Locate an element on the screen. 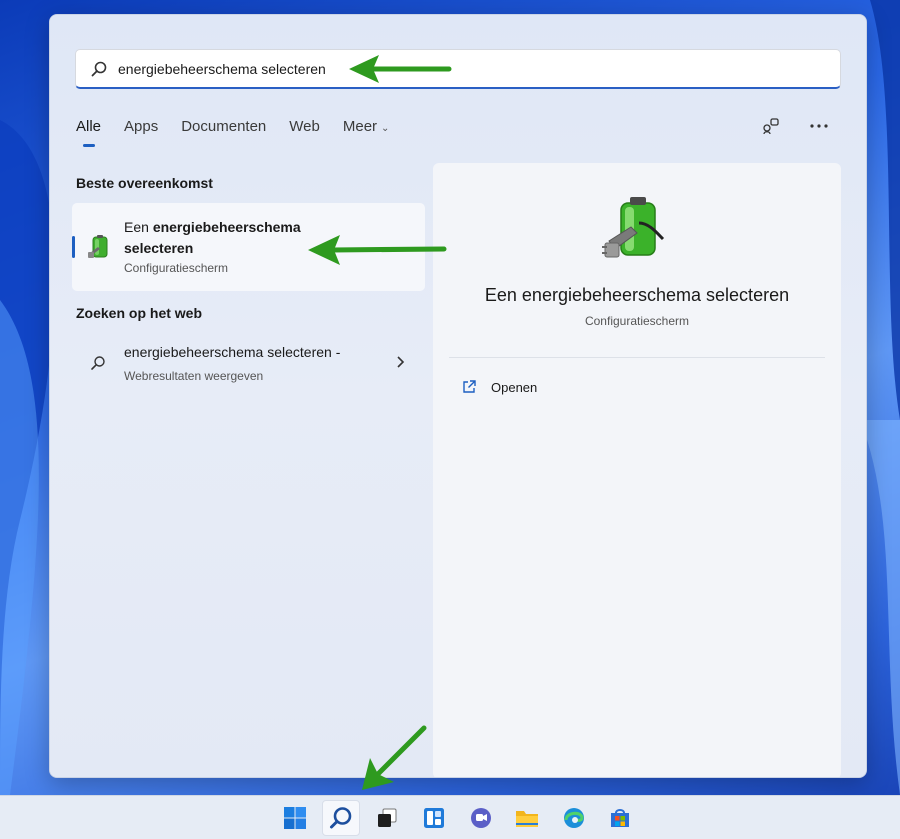 This screenshot has width=900, height=839. tab-documenten: Documenten is located at coordinates (223, 126).